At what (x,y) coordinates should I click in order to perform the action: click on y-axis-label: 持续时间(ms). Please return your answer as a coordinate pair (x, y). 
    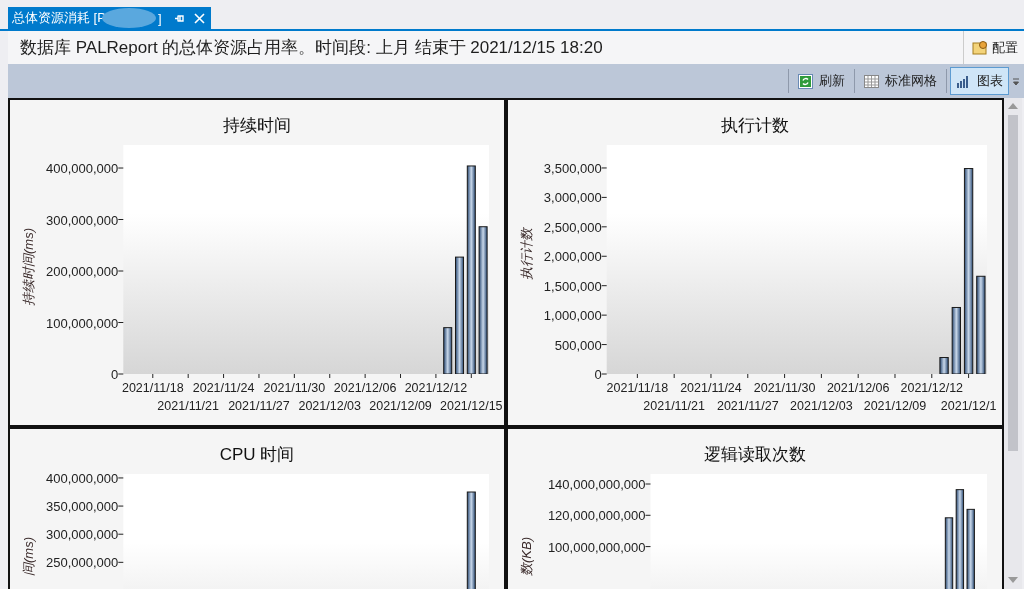
    Looking at the image, I should click on (28, 267).